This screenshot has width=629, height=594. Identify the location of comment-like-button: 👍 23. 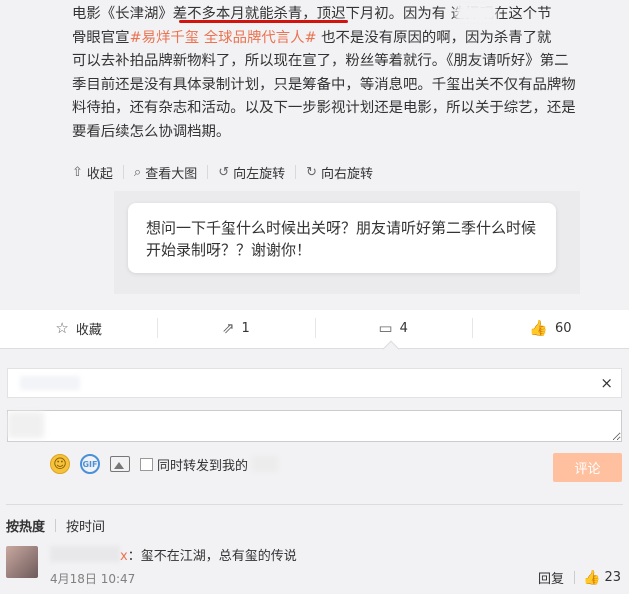
(598, 578).